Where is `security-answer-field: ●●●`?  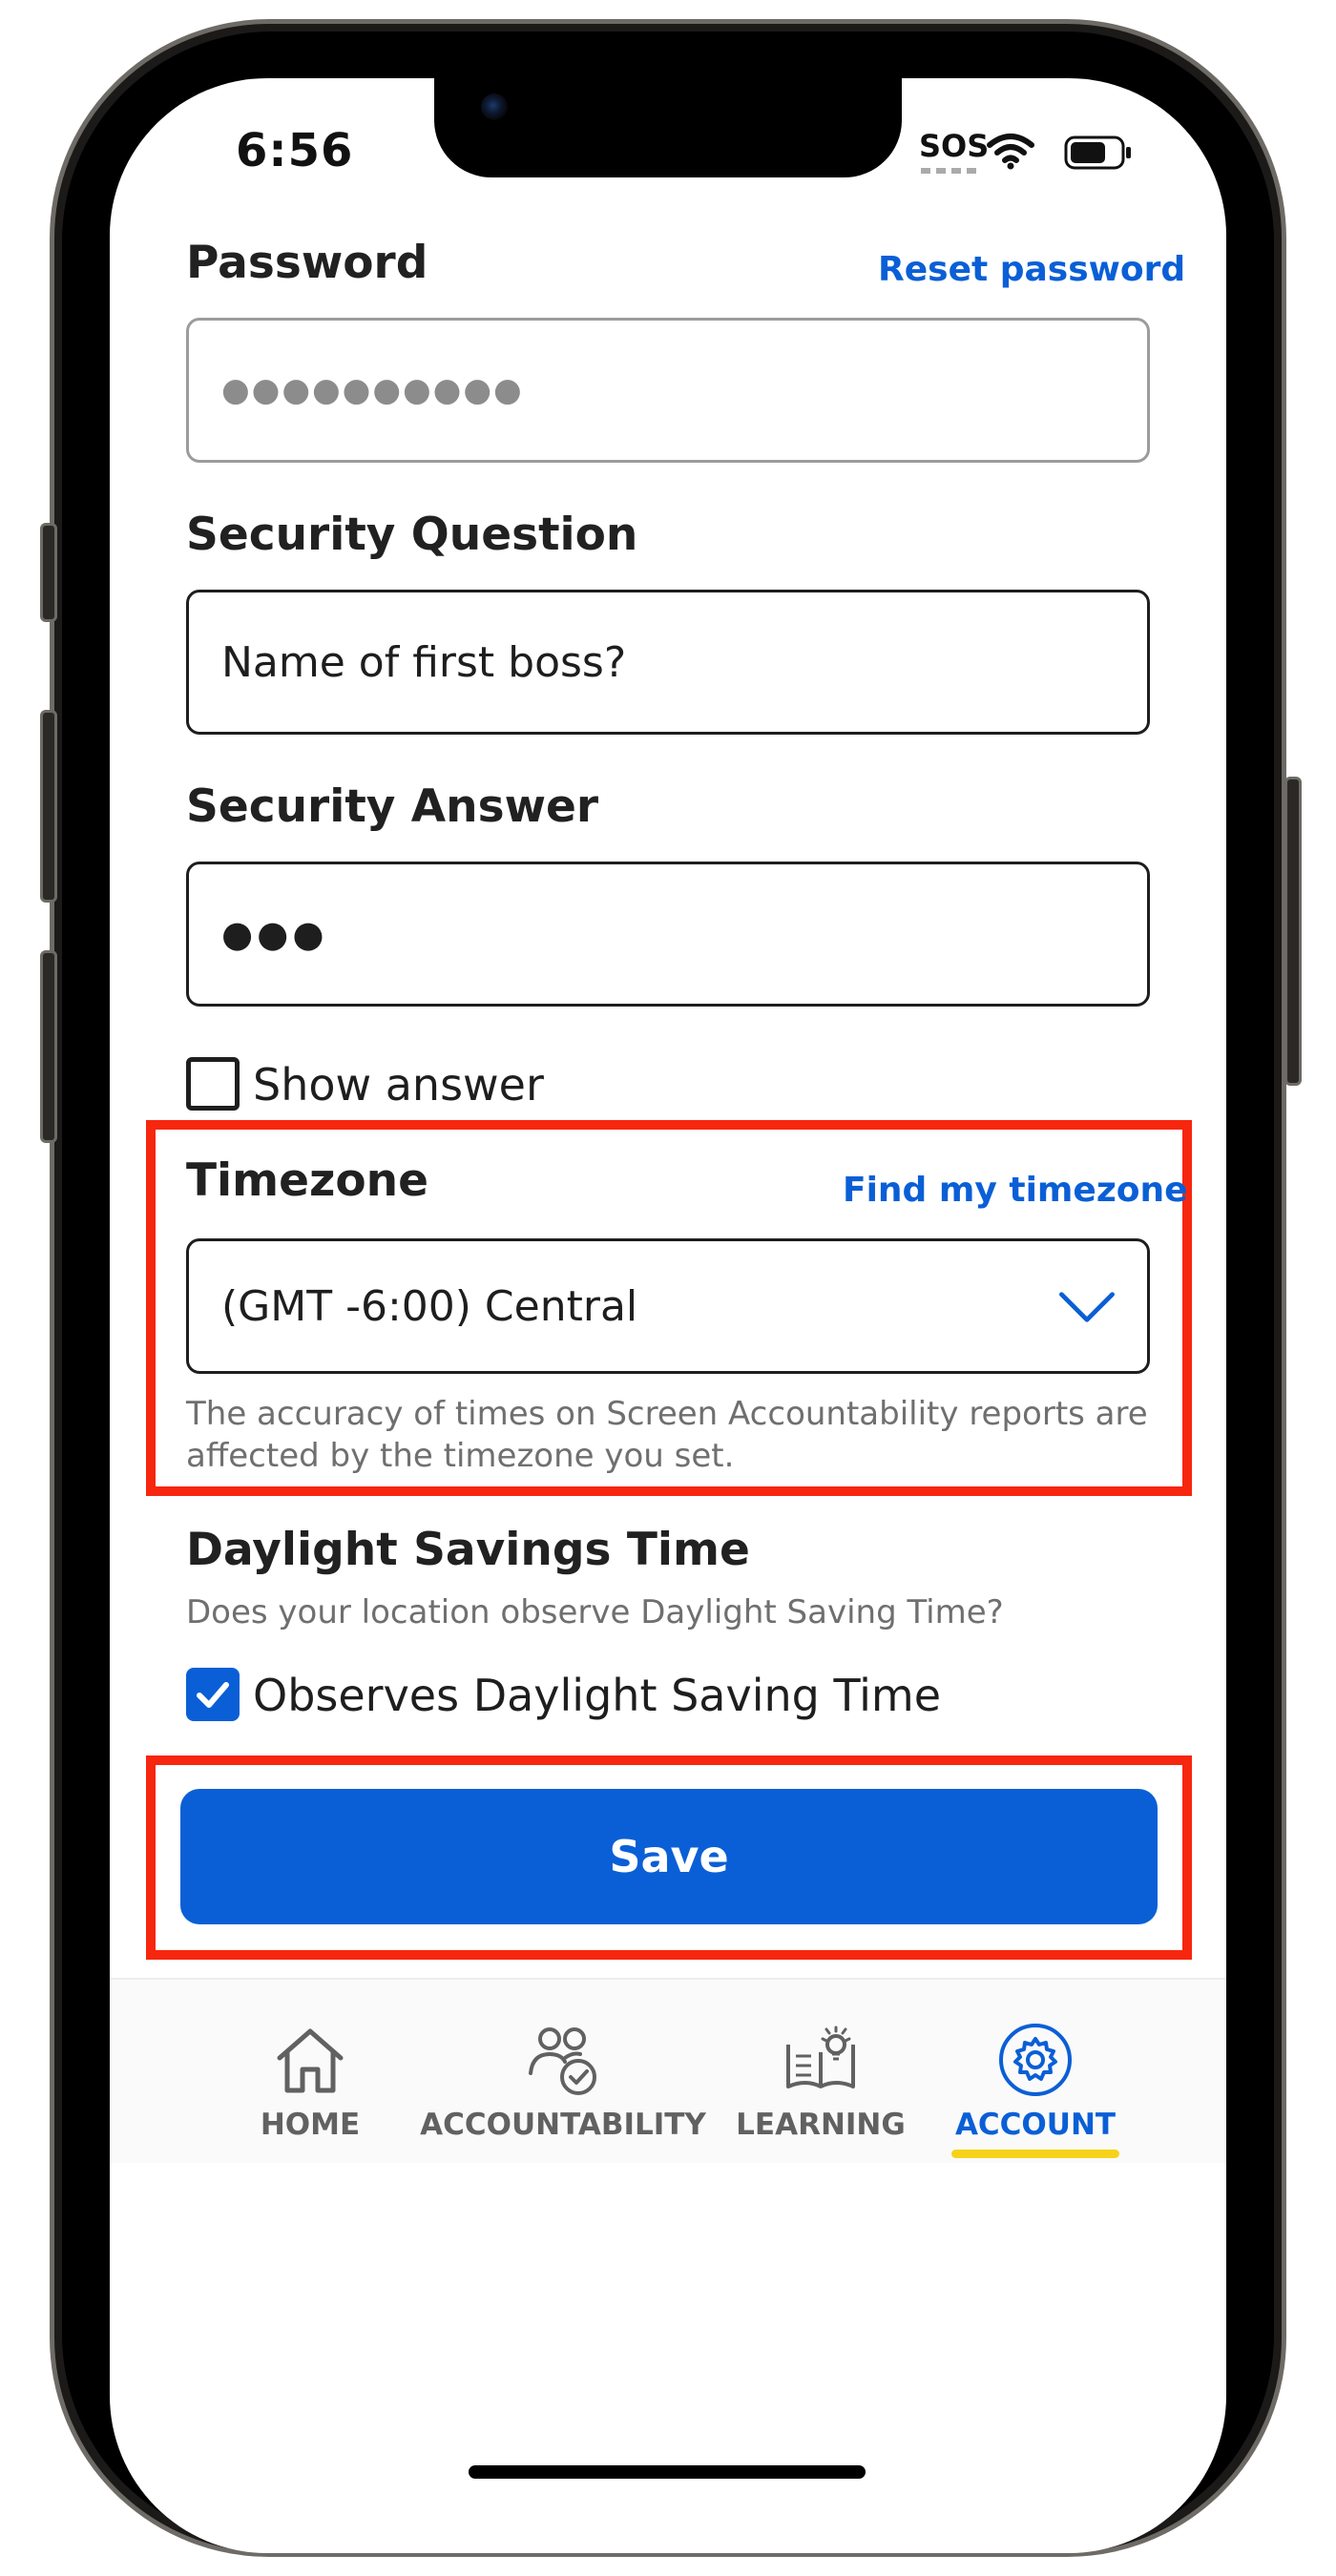
security-answer-field: ●●● is located at coordinates (668, 934).